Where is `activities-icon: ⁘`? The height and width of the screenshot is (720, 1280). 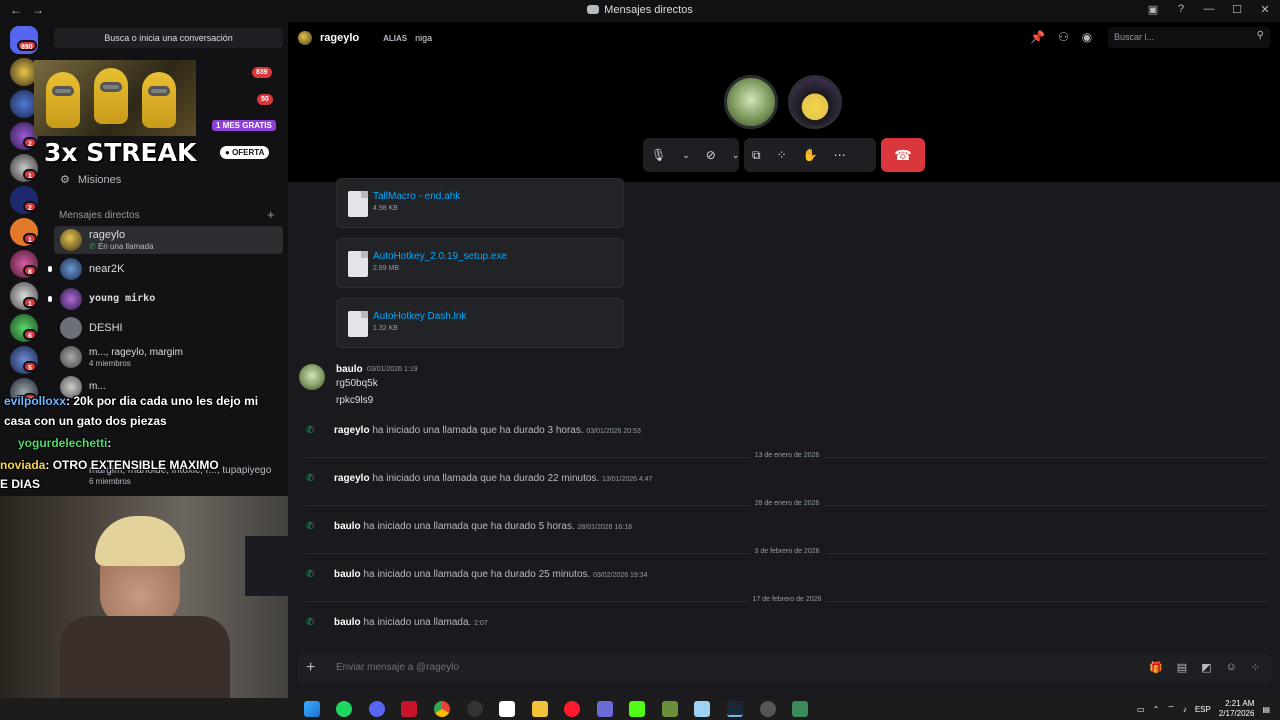
activities-icon: ⁘ is located at coordinates (782, 155).